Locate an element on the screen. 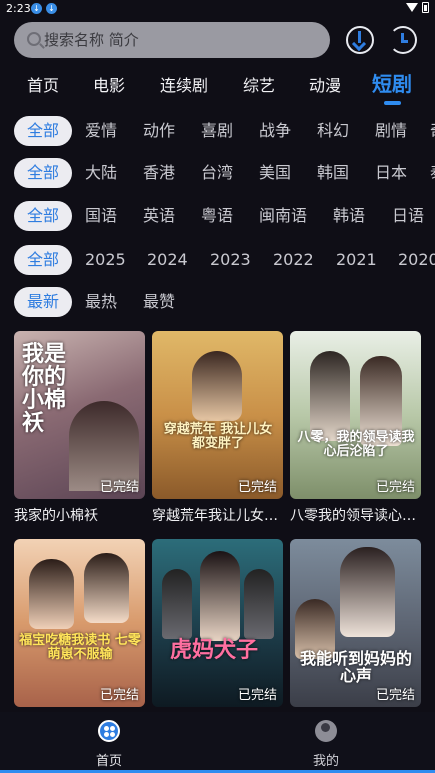  tab-series: 连续剧 is located at coordinates (184, 84).